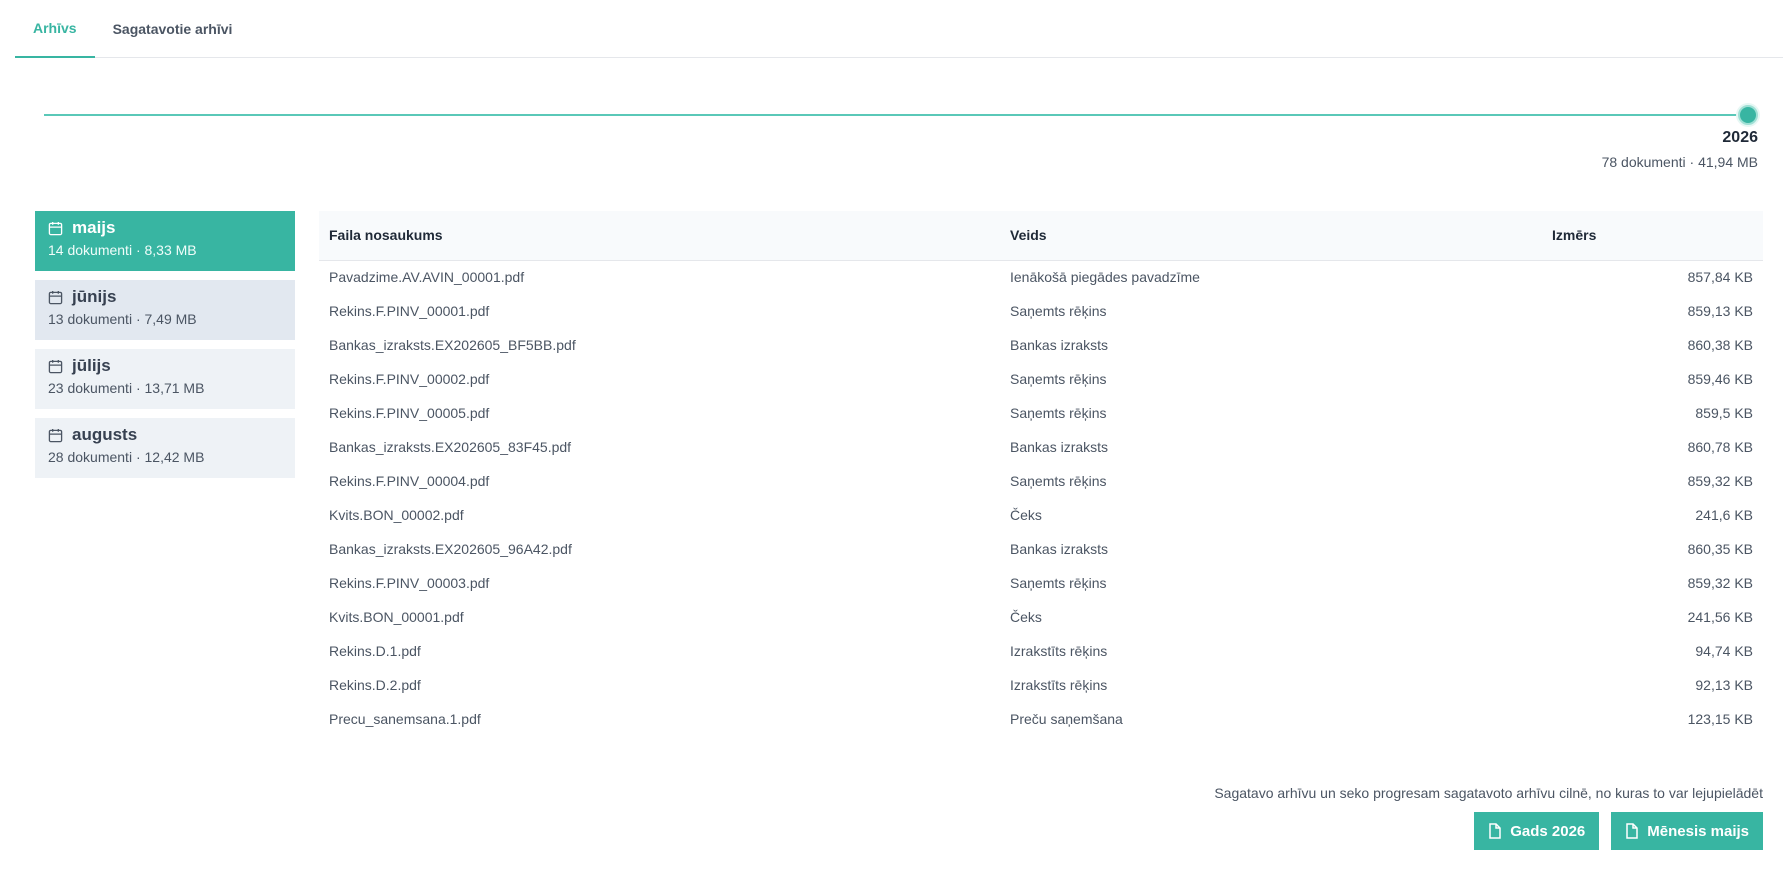  I want to click on archive-year-button: Gads 2026, so click(1537, 831).